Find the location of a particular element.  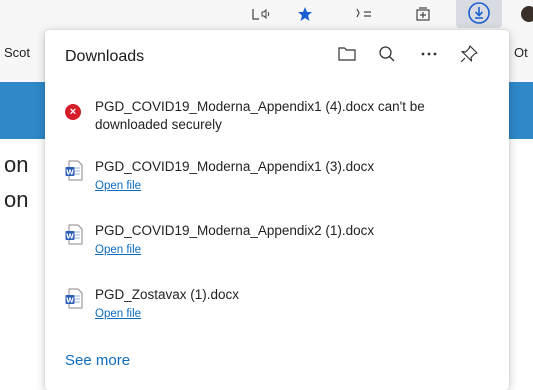

favorites-list-icon is located at coordinates (365, 14).